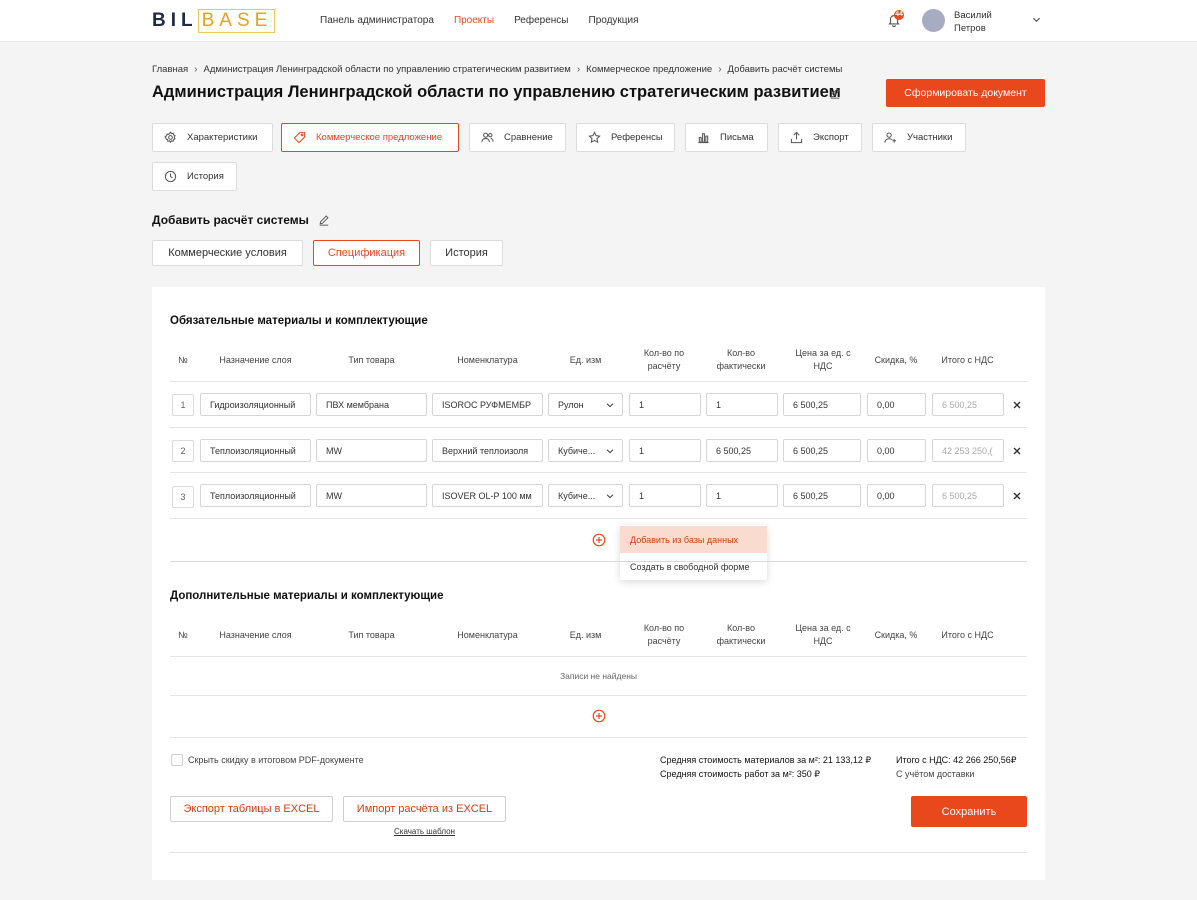 This screenshot has width=1197, height=900. What do you see at coordinates (649, 69) in the screenshot?
I see `breadcrumb-item: Коммерческое предложение` at bounding box center [649, 69].